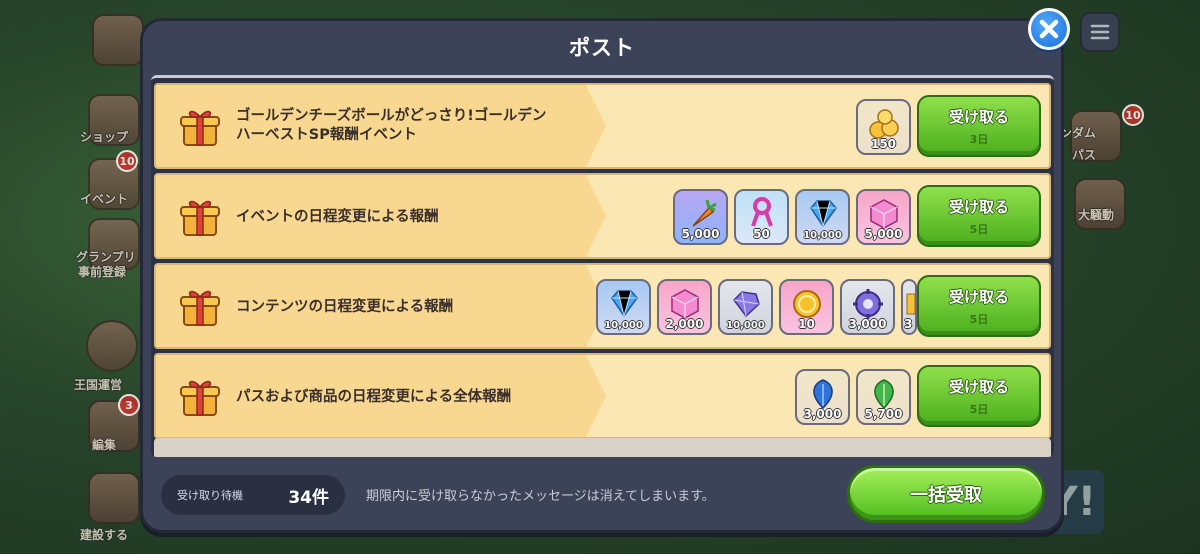 The width and height of the screenshot is (1200, 554). What do you see at coordinates (761, 234) in the screenshot?
I see `reward-quantity: 50` at bounding box center [761, 234].